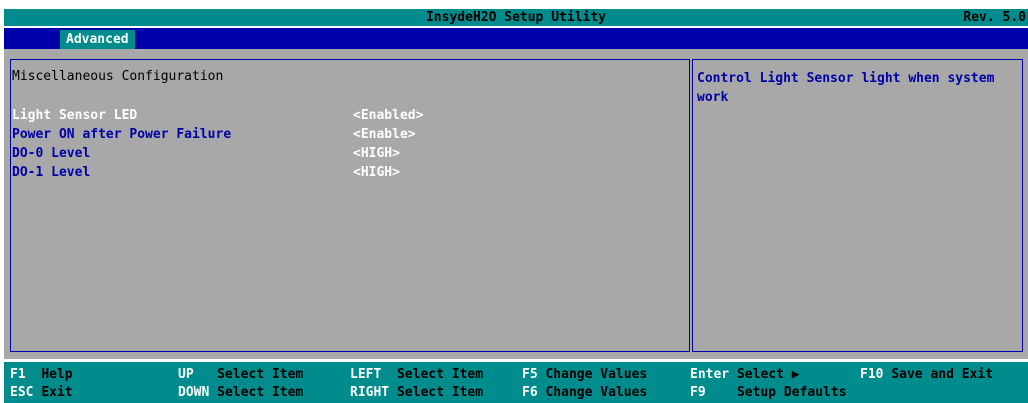  Describe the element at coordinates (366, 374) in the screenshot. I see `key-name: LEFT` at that location.